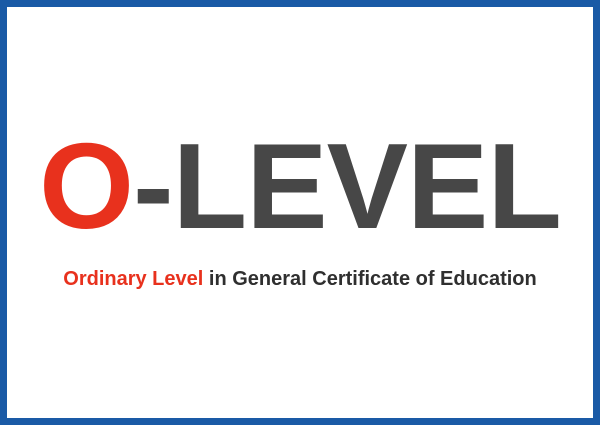 The image size is (600, 425). Describe the element at coordinates (370, 279) in the screenshot. I see `subtitle-rest: in General Certificate of Education` at that location.